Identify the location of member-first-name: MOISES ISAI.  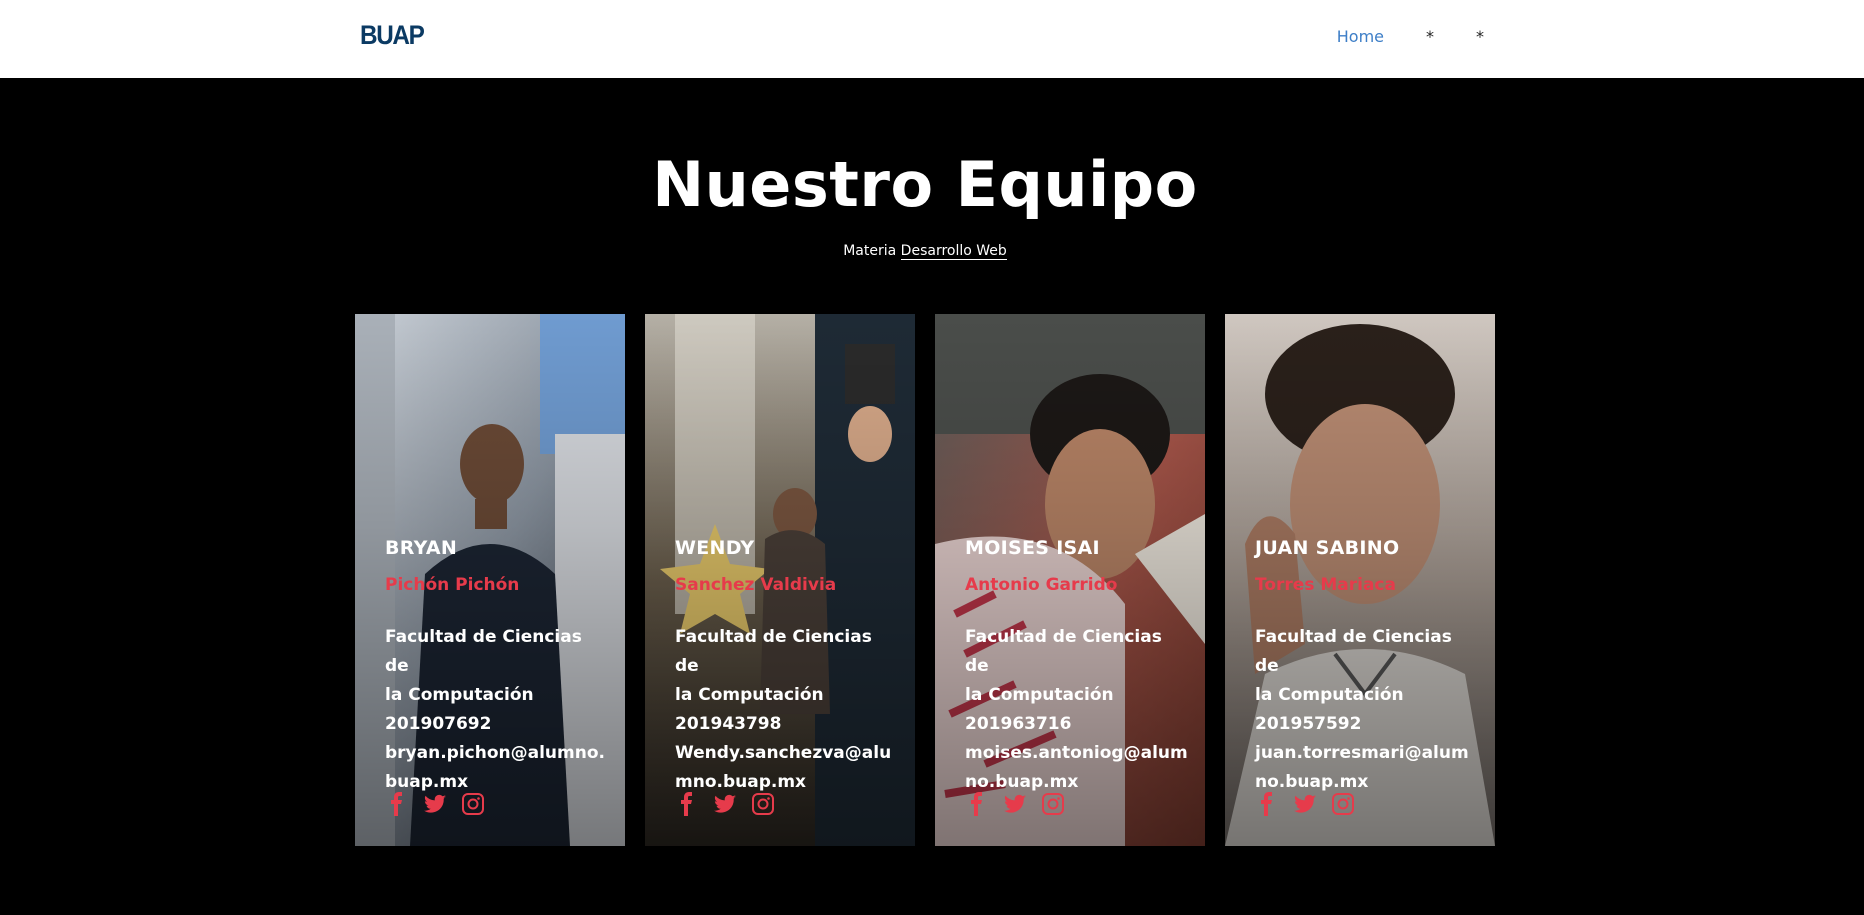
(1032, 548).